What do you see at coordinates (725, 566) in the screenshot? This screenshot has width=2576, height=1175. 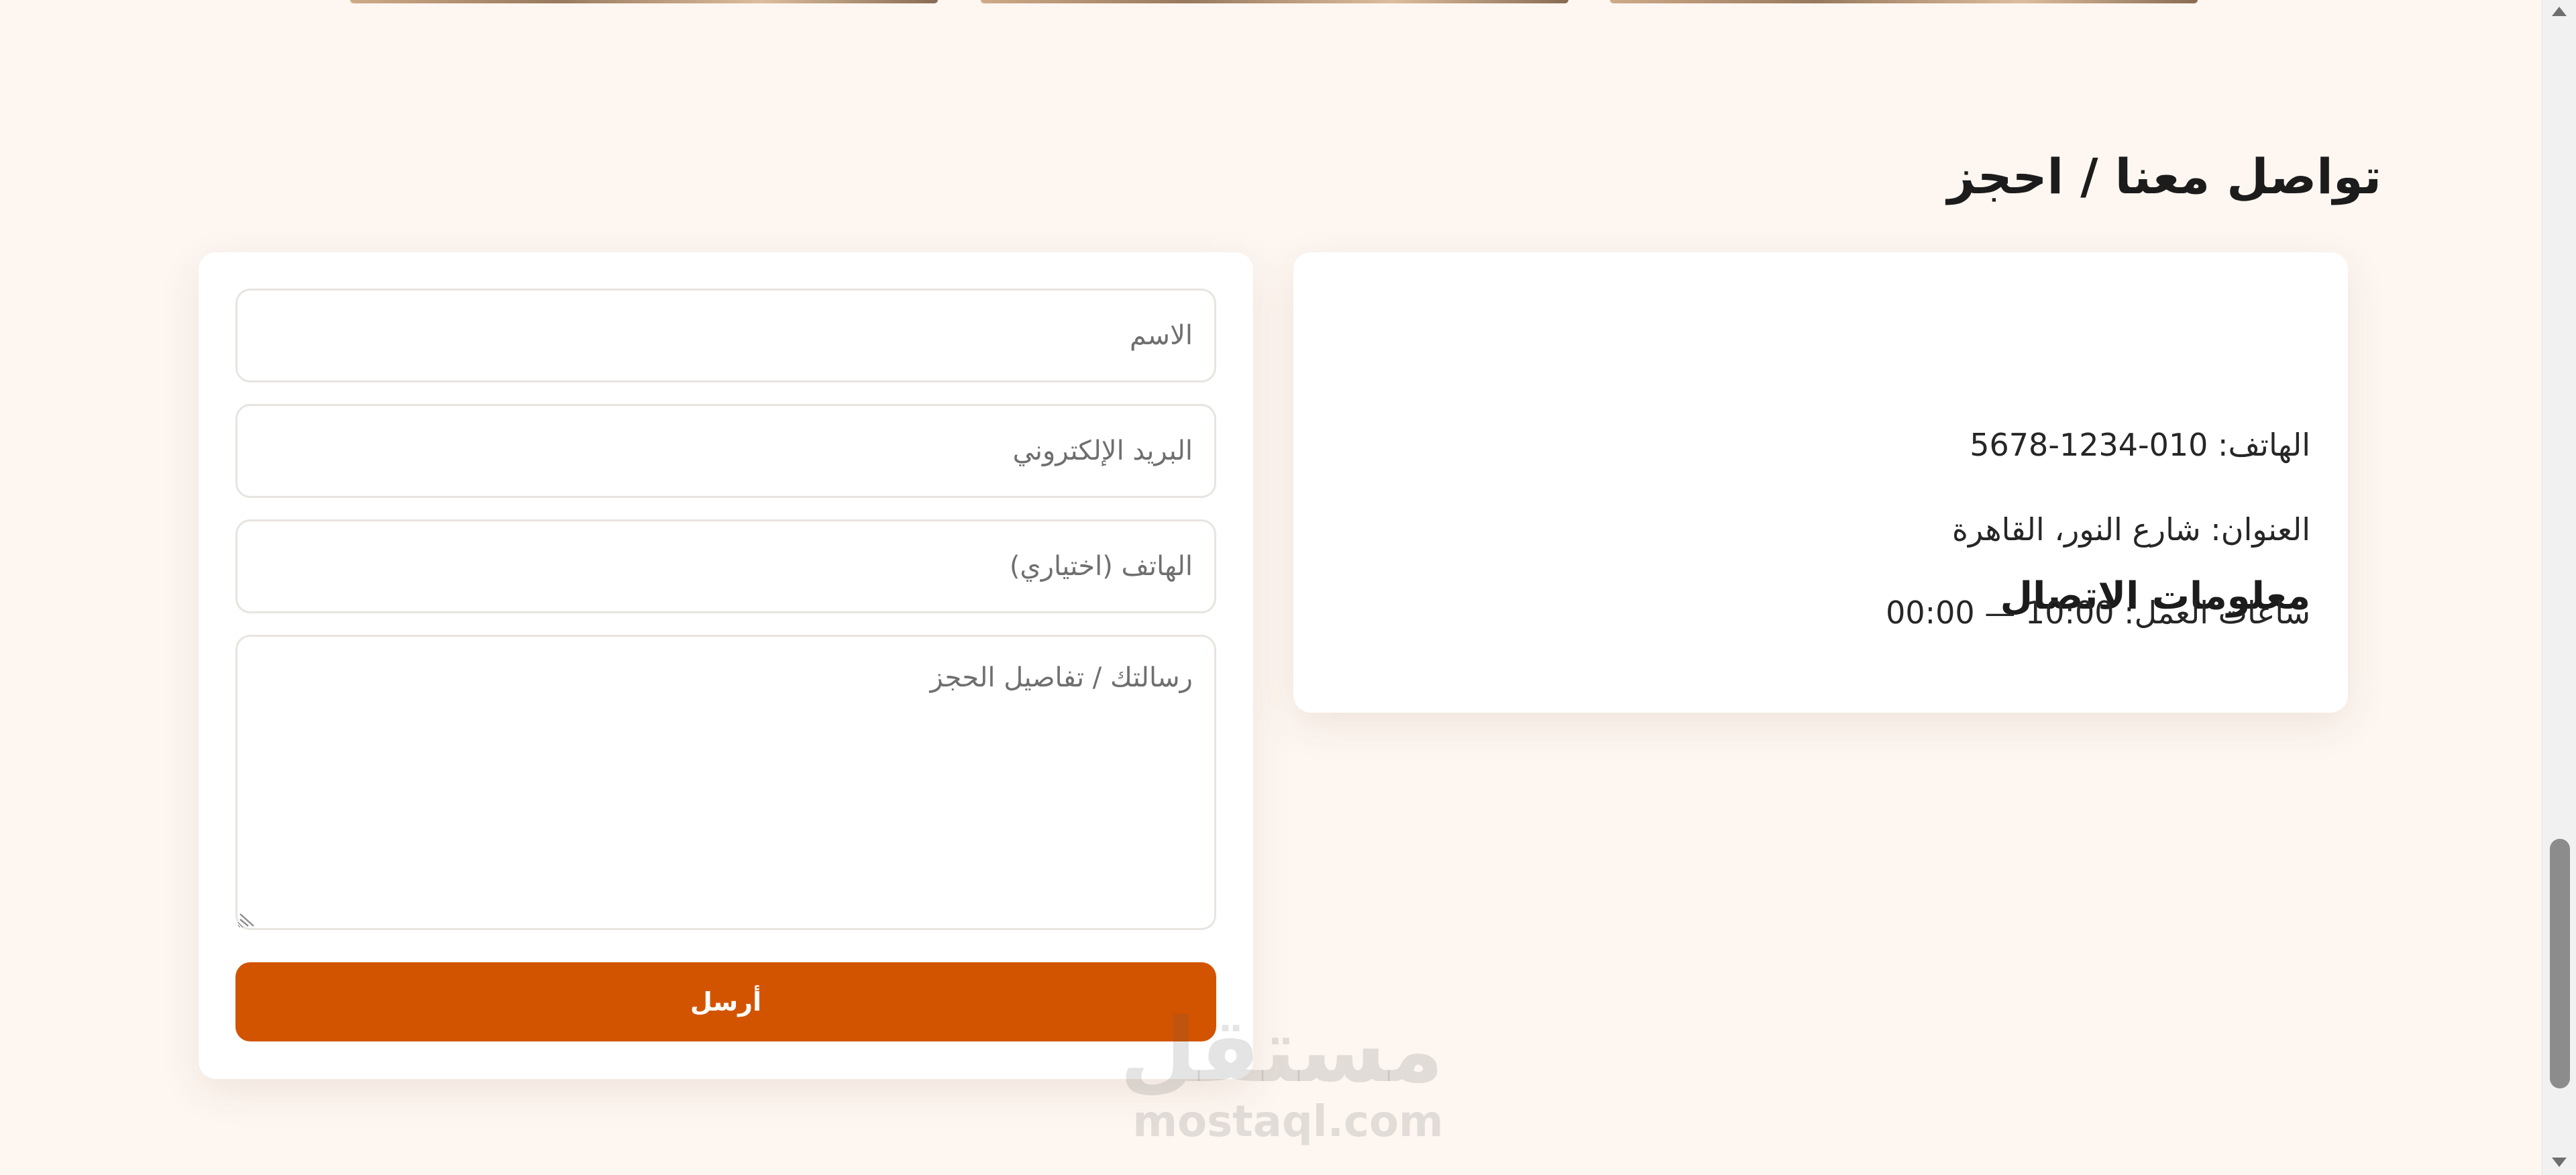 I see `phone-input` at bounding box center [725, 566].